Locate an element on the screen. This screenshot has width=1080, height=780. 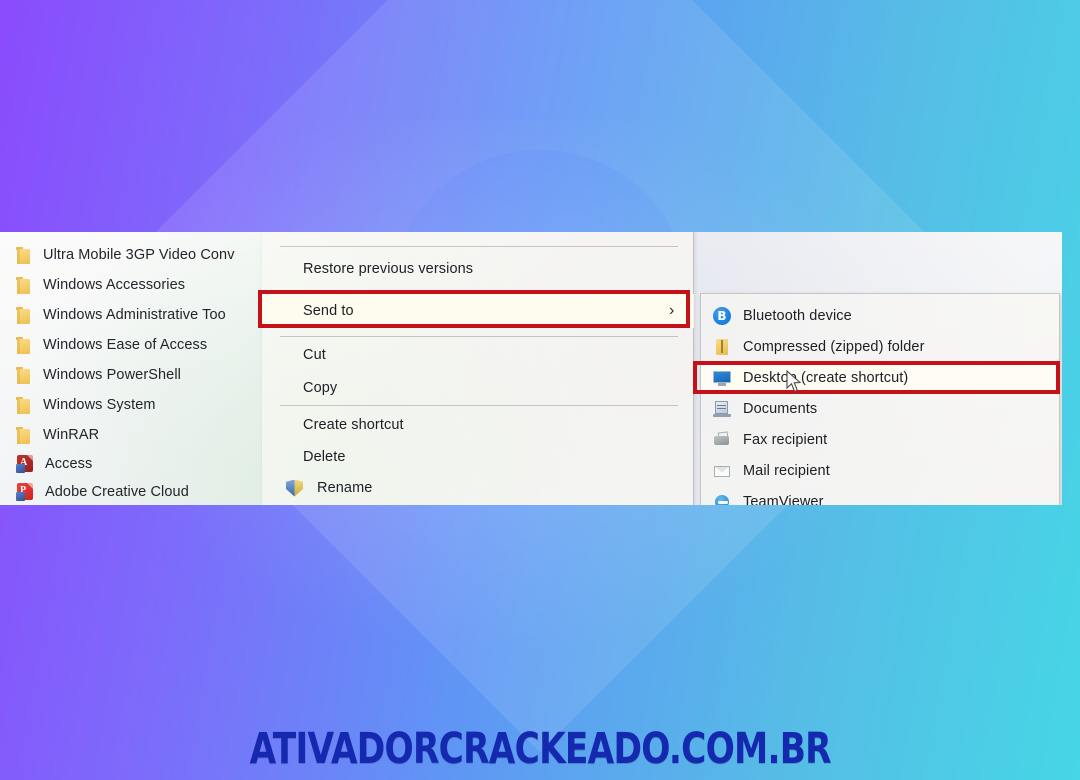
menu-item-restore-previous-versions: Restore previous versions is located at coordinates (478, 269).